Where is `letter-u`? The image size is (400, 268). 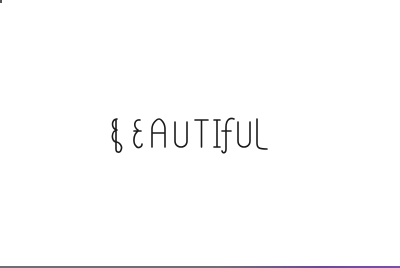 letter-u is located at coordinates (181, 134).